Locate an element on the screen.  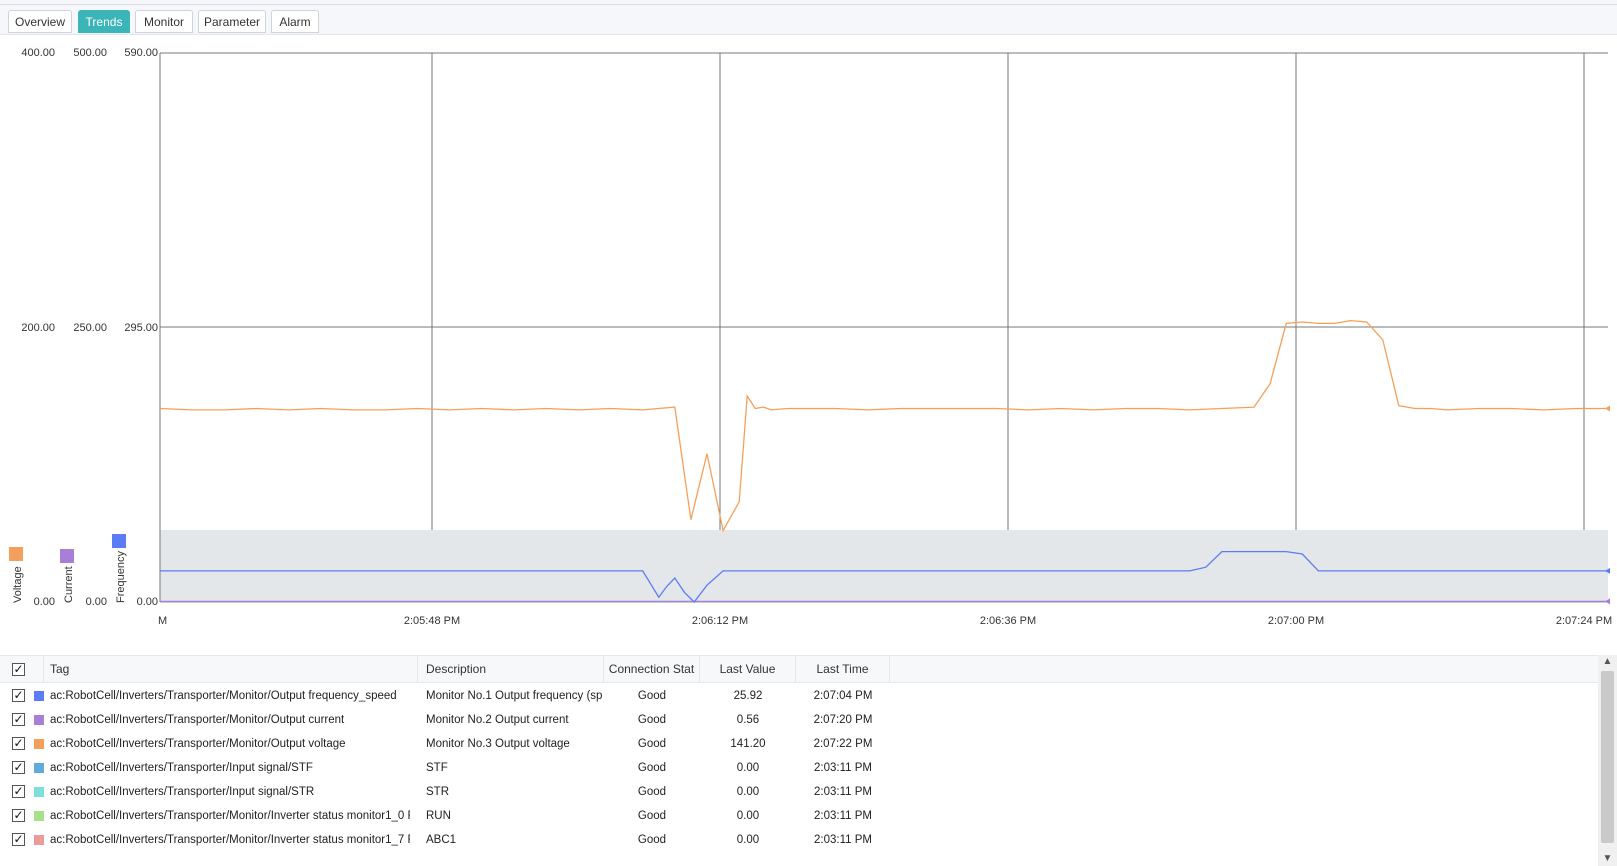
last-value-cell: 141.20 is located at coordinates (748, 744).